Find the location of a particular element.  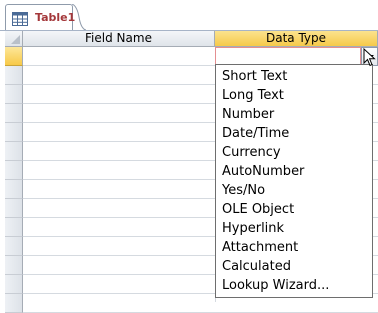

dropdown-option: Attachment is located at coordinates (260, 247).